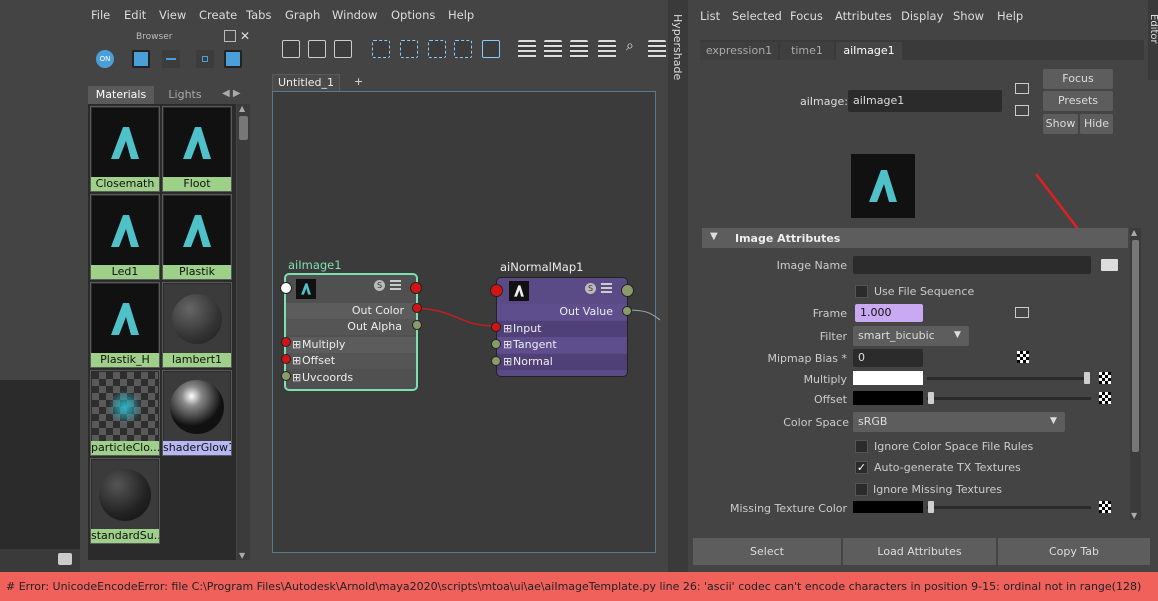  What do you see at coordinates (197, 237) in the screenshot?
I see `swatch-plastik: Plastik` at bounding box center [197, 237].